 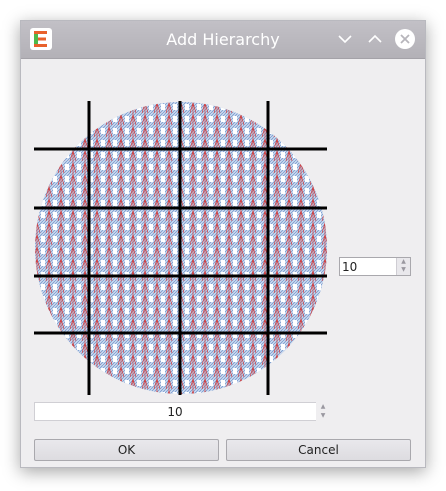 I want to click on horizontal-divisions-spinbox: ▲ ▼, so click(x=182, y=411).